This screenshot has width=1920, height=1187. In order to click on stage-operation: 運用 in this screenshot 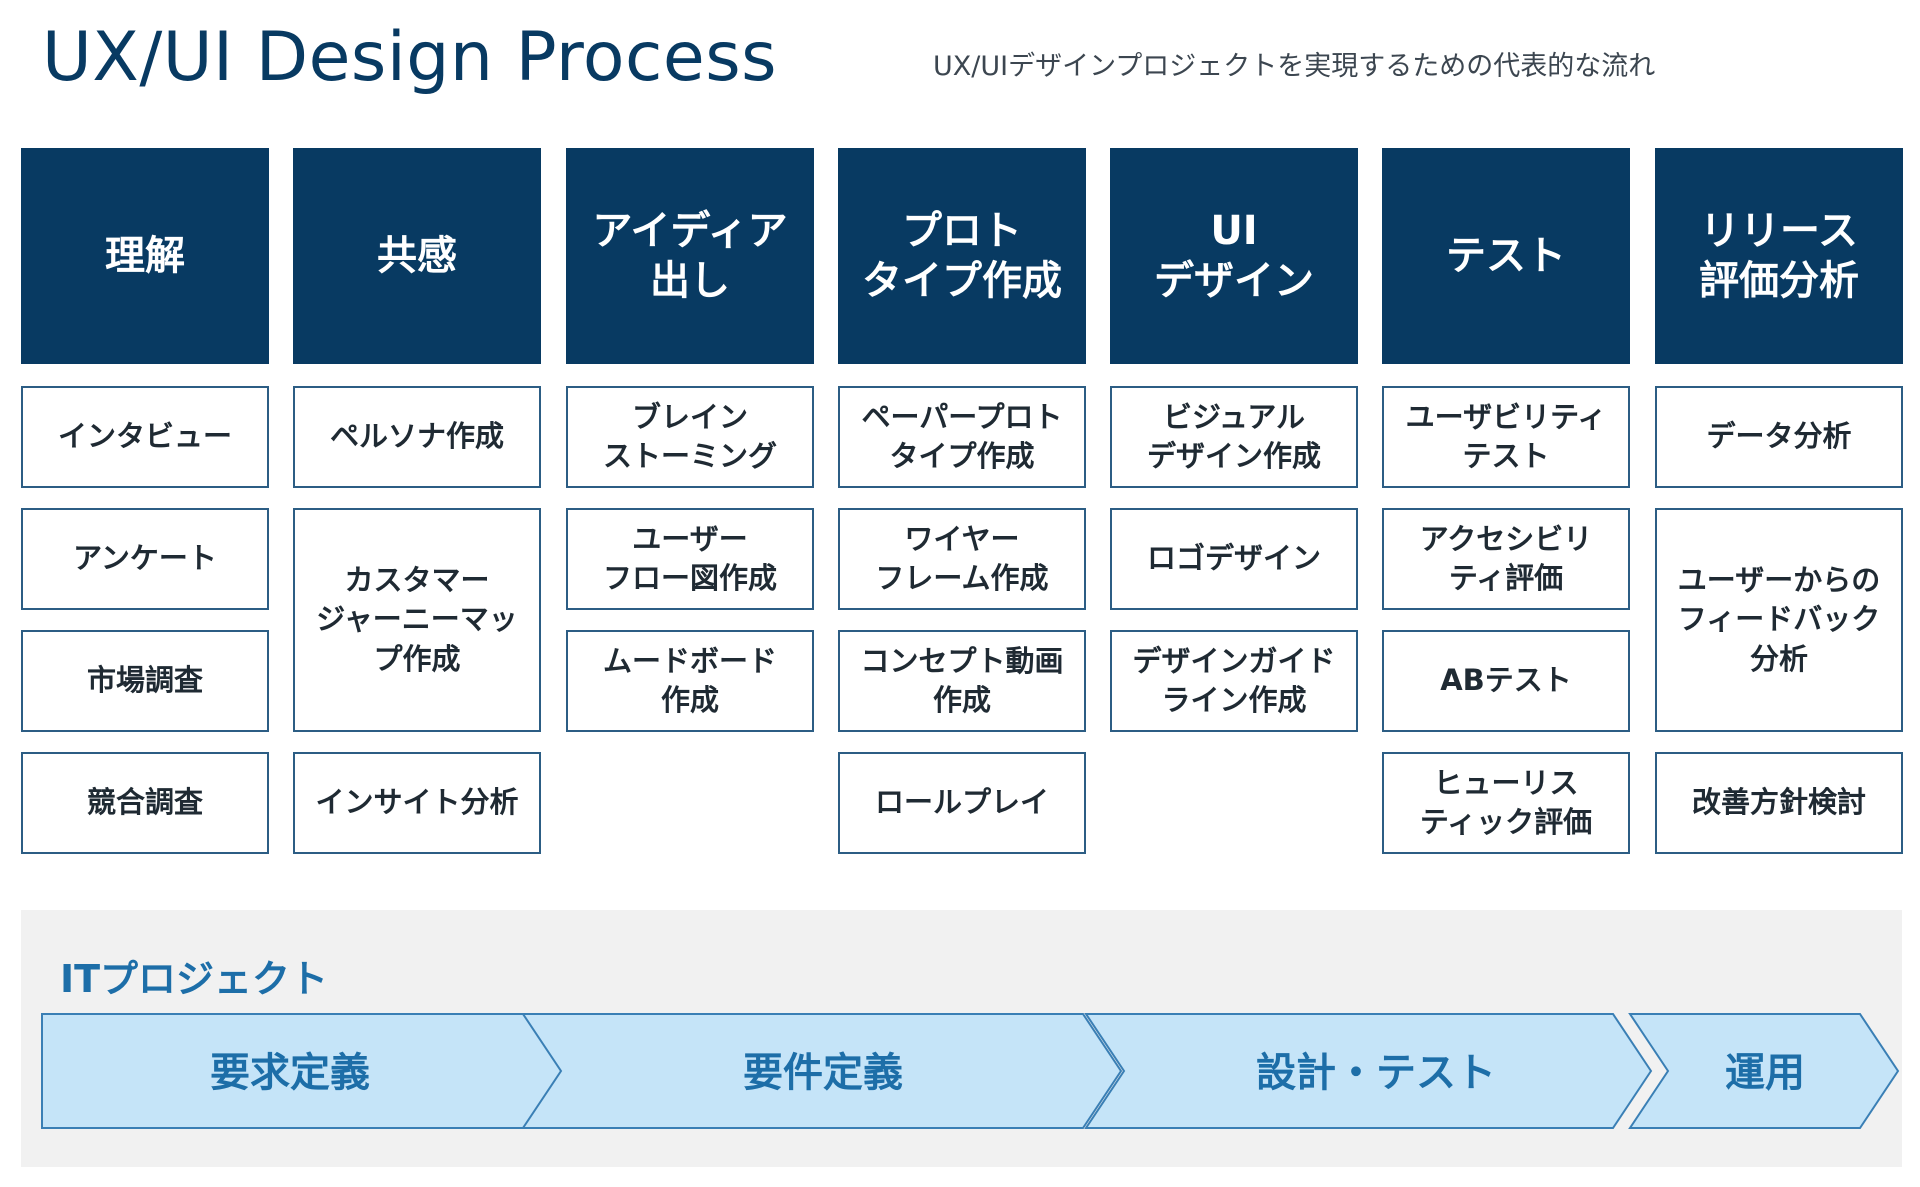, I will do `click(1765, 1073)`.